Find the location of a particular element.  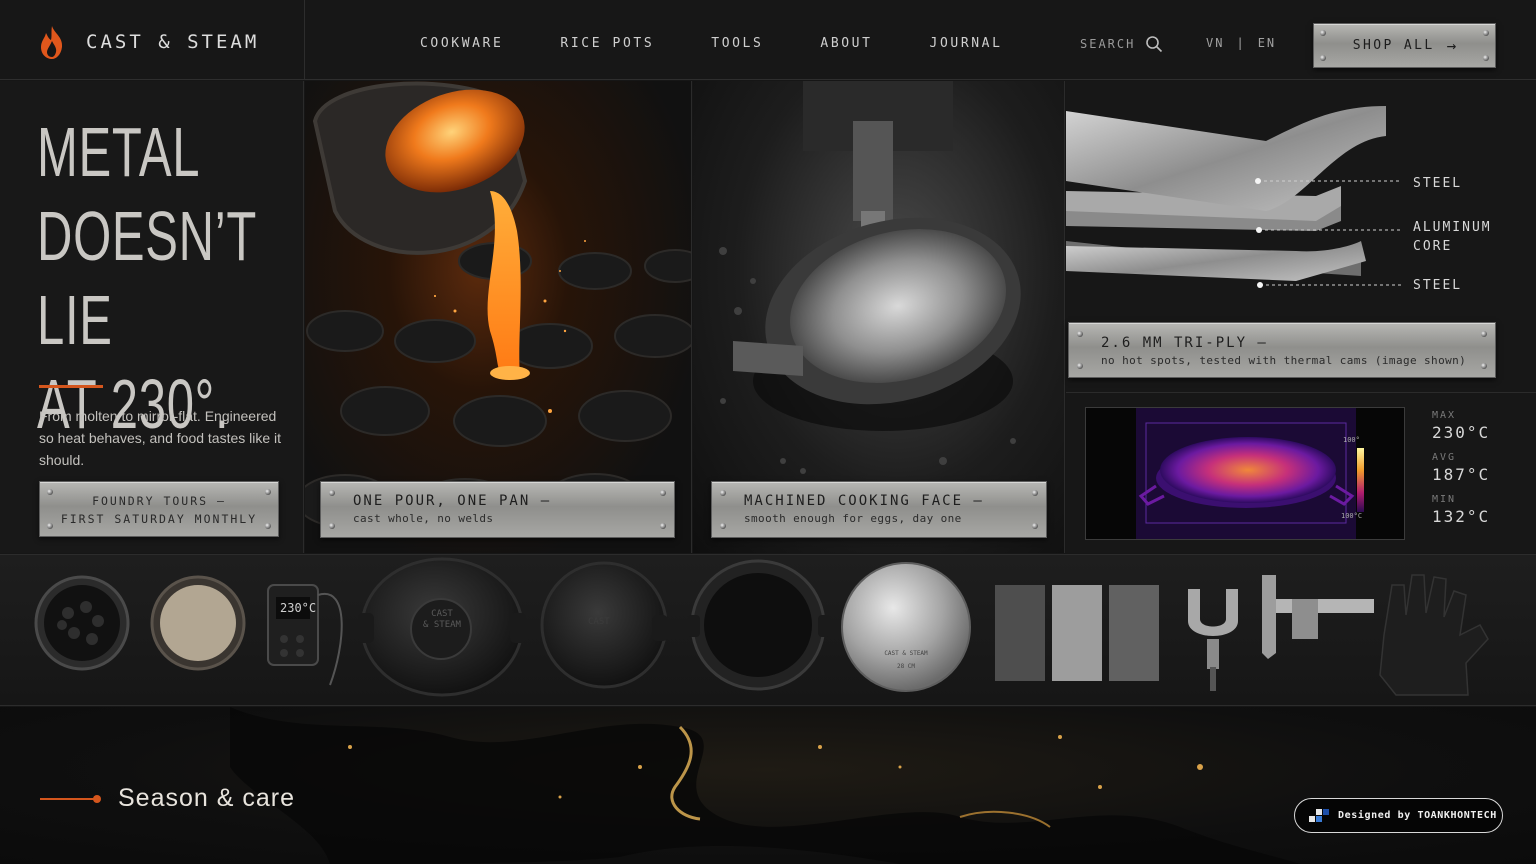

dutch-oven-mark-line-2: & STEAM is located at coordinates (442, 625).